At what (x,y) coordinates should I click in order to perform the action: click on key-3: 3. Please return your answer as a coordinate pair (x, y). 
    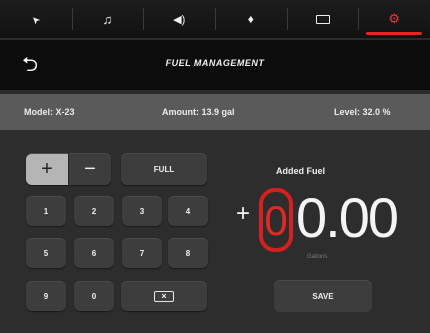
    Looking at the image, I should click on (142, 211).